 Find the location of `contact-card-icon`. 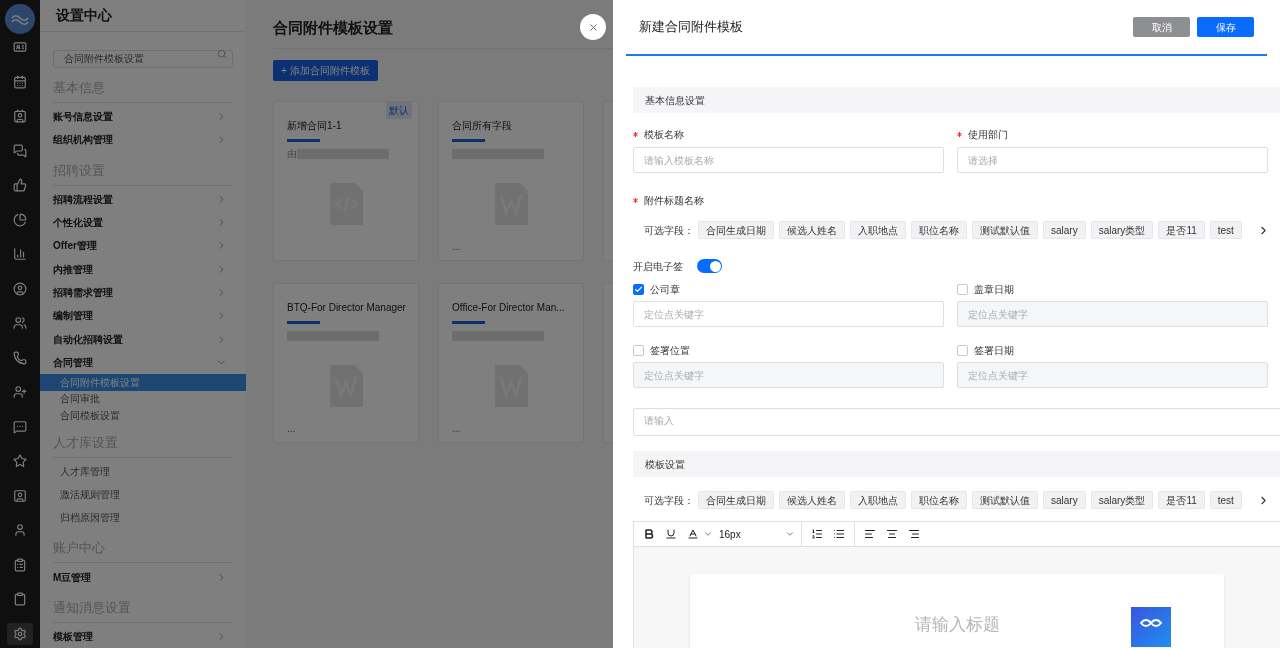

contact-card-icon is located at coordinates (20, 116).